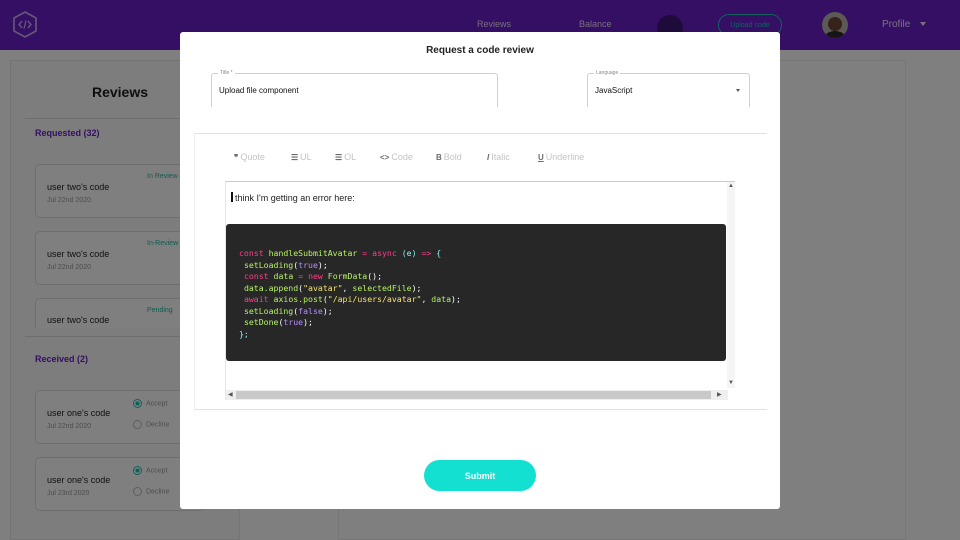  What do you see at coordinates (232, 197) in the screenshot?
I see `text-cursor` at bounding box center [232, 197].